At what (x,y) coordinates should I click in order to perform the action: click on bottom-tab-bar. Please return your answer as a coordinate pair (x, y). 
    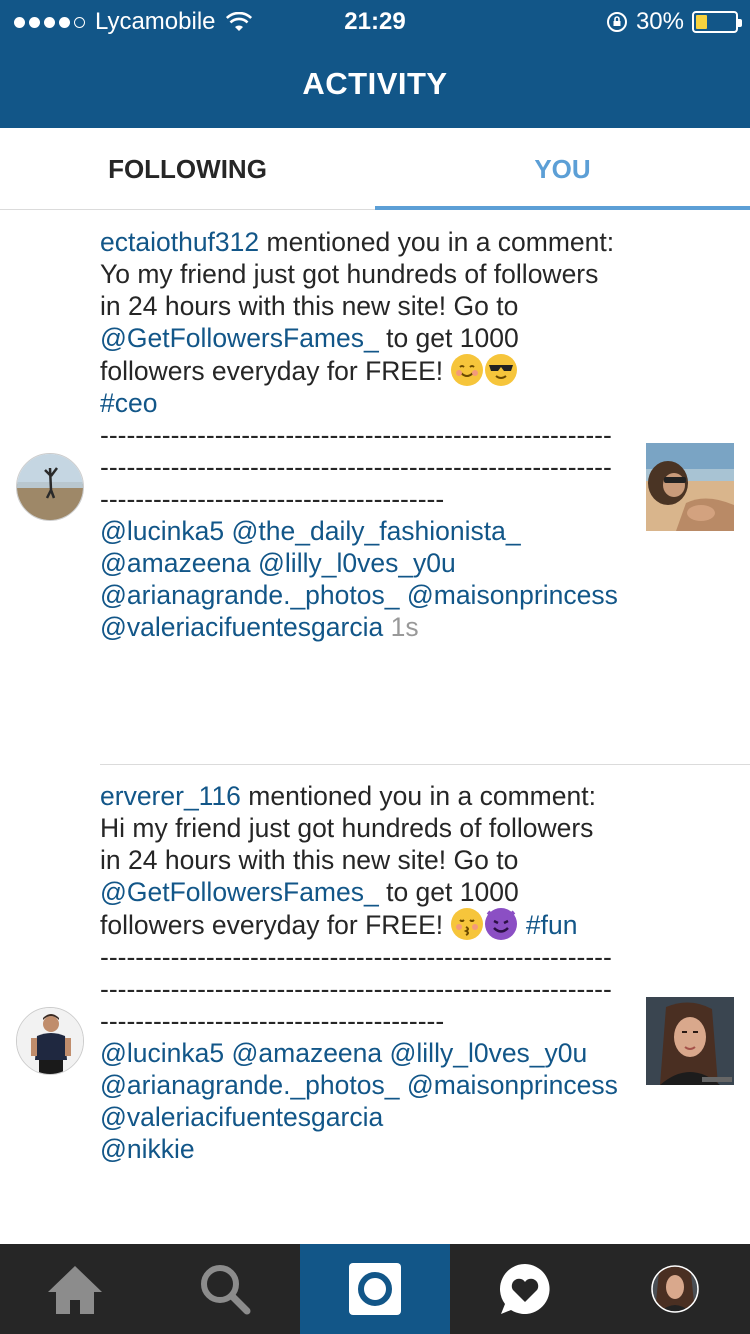
    Looking at the image, I should click on (375, 1289).